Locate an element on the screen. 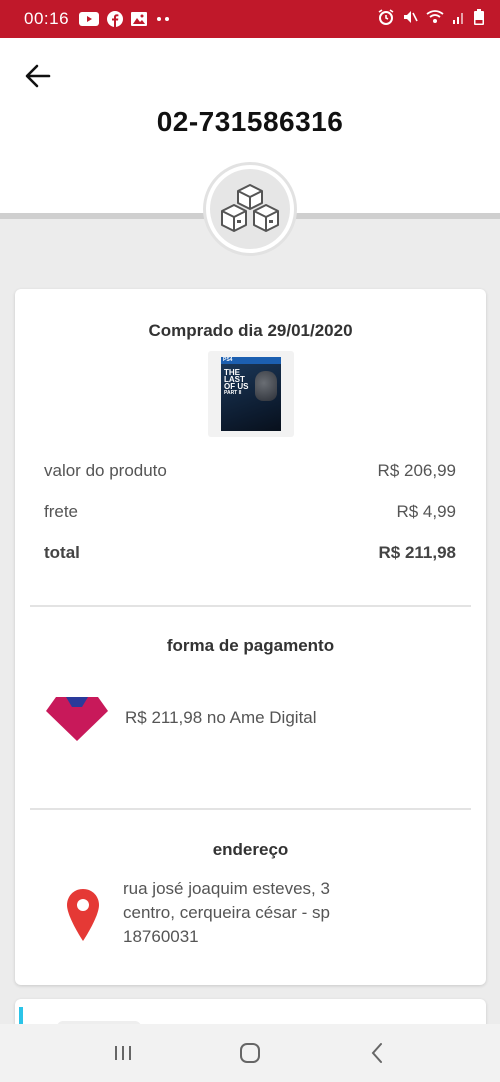 The height and width of the screenshot is (1082, 500). game-cover-title: THE LAST OF US PART II is located at coordinates (236, 382).